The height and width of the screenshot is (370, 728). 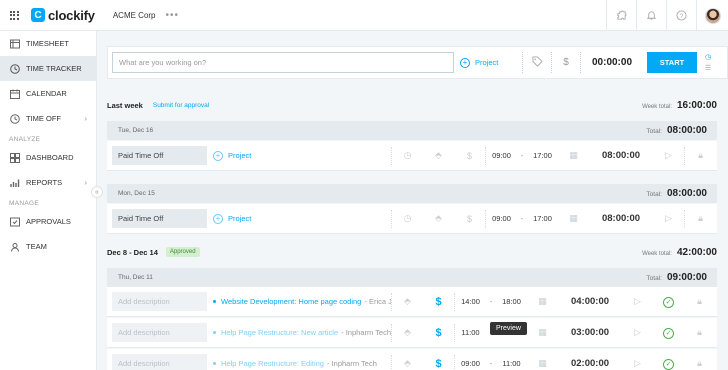 I want to click on timer-mode-icon: ◷, so click(x=708, y=57).